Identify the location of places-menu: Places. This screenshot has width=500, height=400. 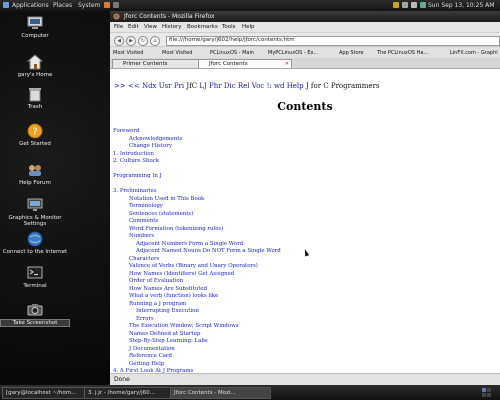
(62, 5).